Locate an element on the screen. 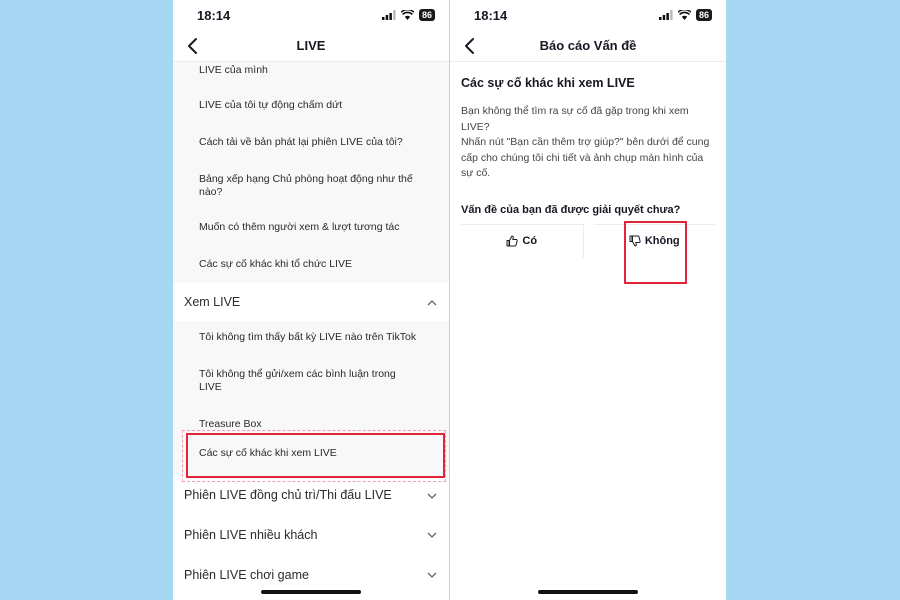 This screenshot has height=600, width=900. list-item: LIVE của mình is located at coordinates (311, 73).